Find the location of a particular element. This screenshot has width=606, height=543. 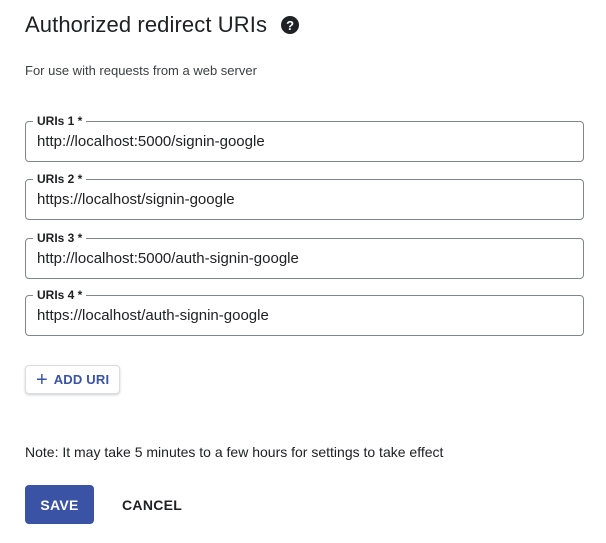

save-button: SAVE is located at coordinates (59, 504).